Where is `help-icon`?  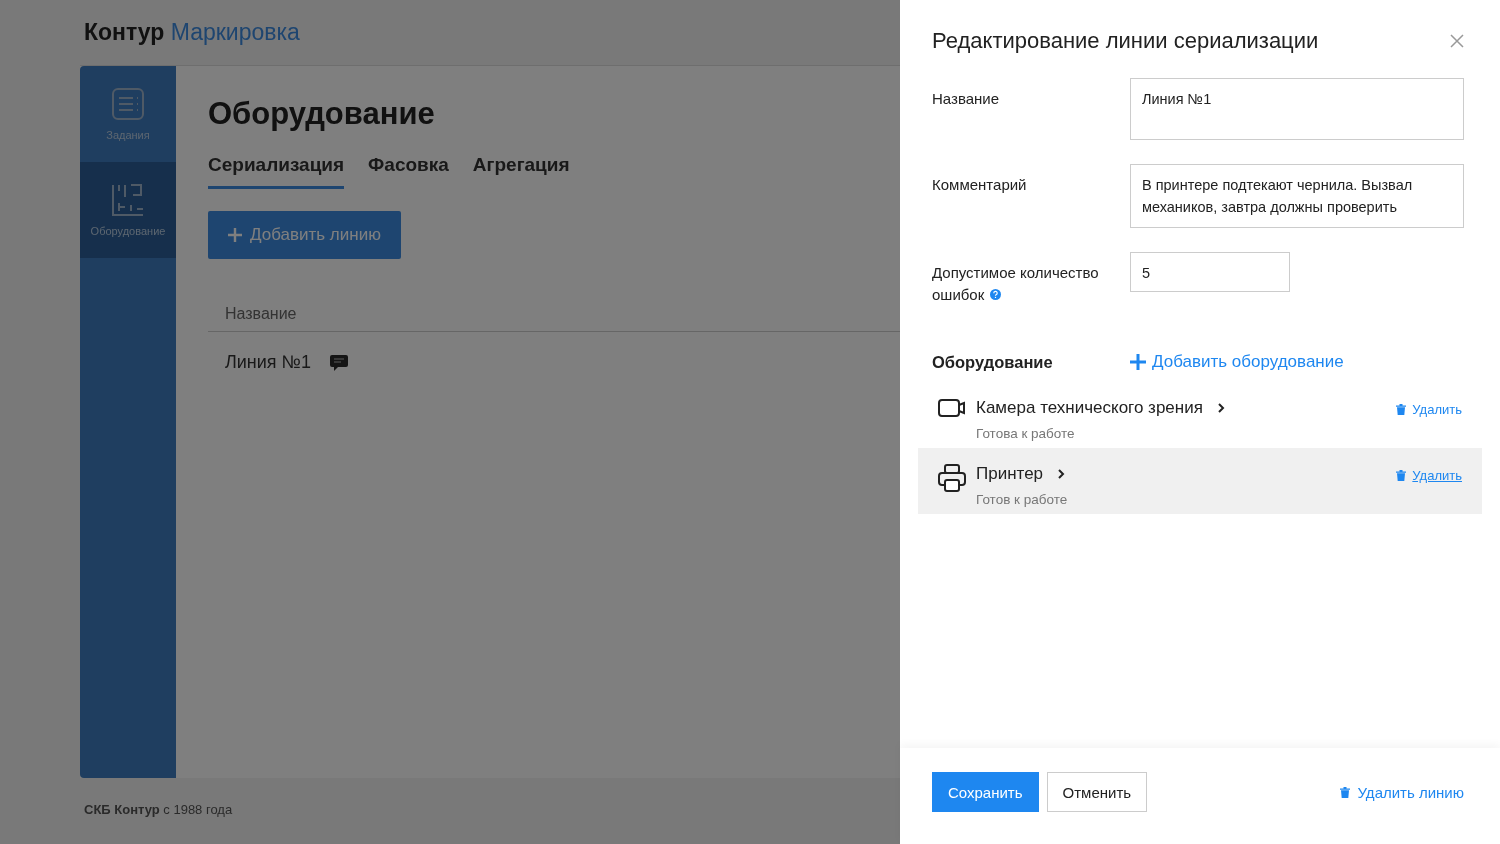 help-icon is located at coordinates (996, 294).